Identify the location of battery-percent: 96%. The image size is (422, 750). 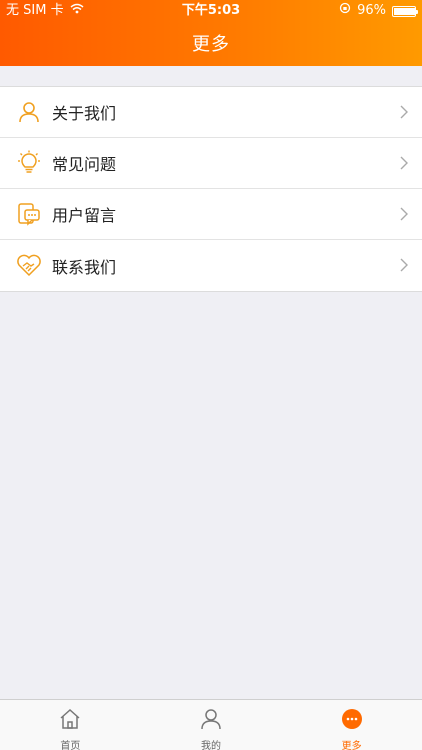
(371, 10).